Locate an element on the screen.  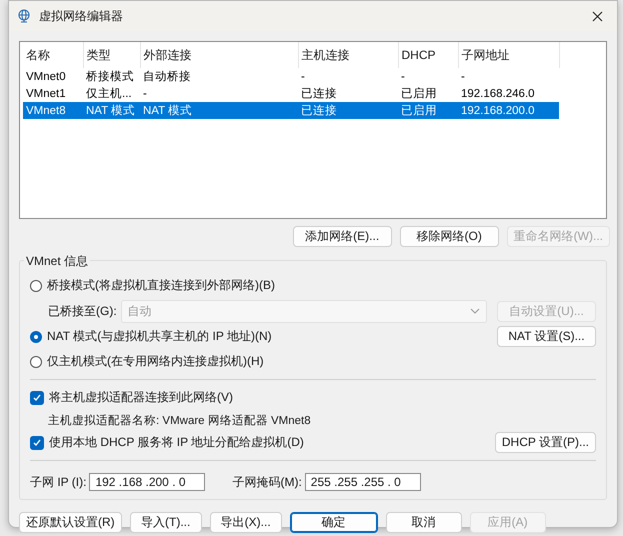
table-cell-text: 自动桥接 is located at coordinates (167, 77).